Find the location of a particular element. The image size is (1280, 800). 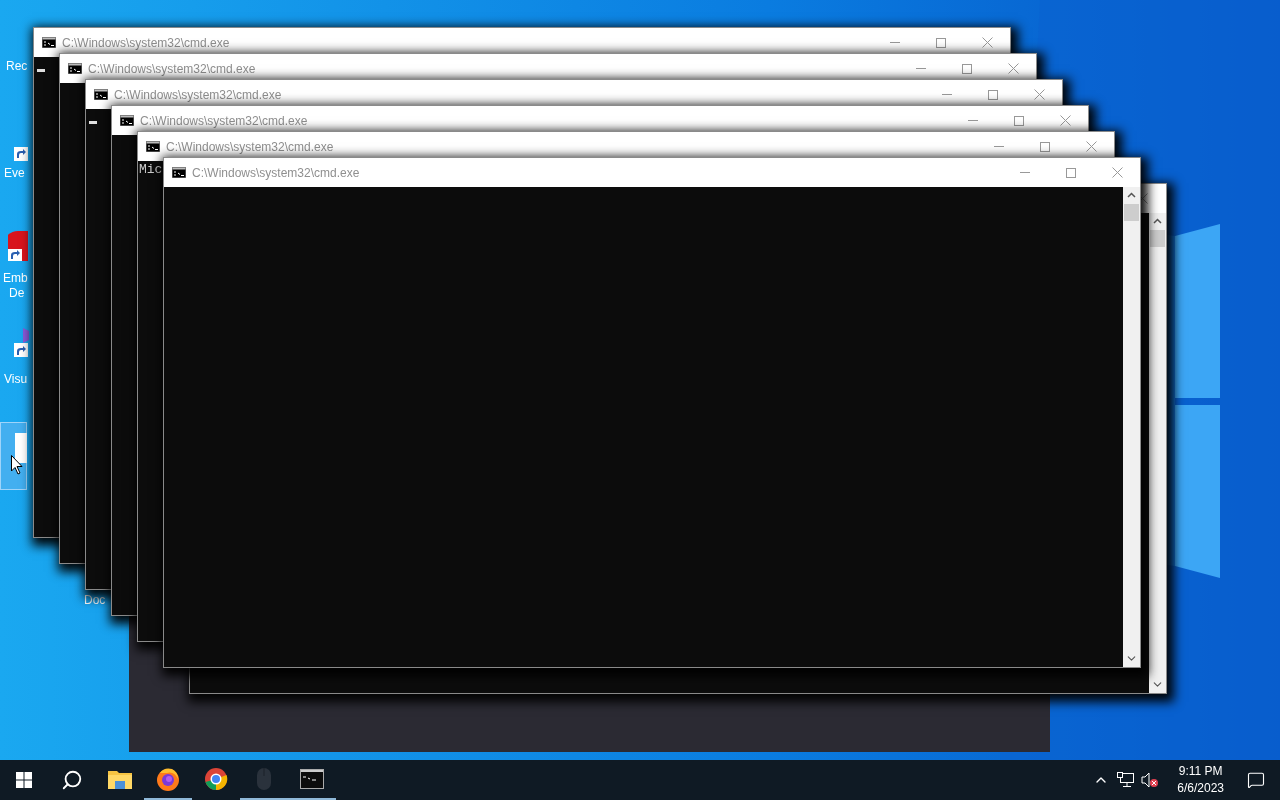

desktop-icon-label: Eve is located at coordinates (14, 173).